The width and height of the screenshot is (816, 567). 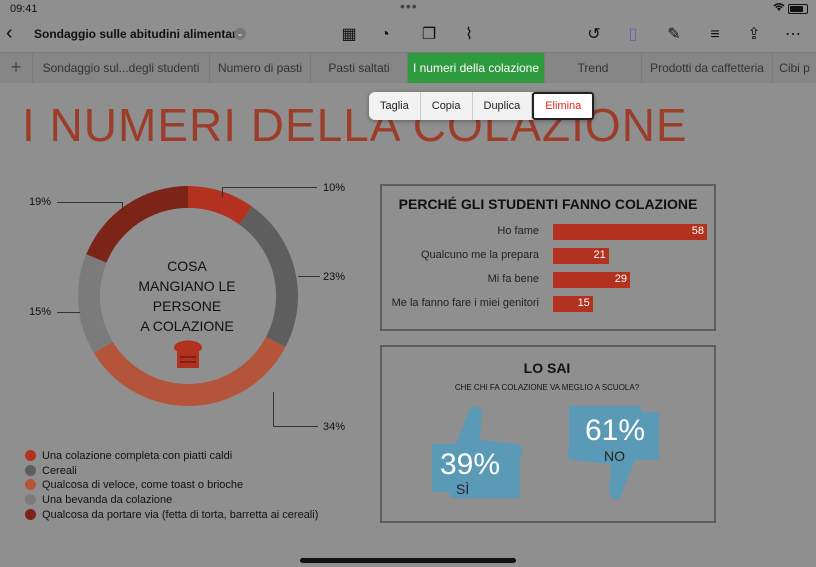 I want to click on copy-button: Copia, so click(x=447, y=106).